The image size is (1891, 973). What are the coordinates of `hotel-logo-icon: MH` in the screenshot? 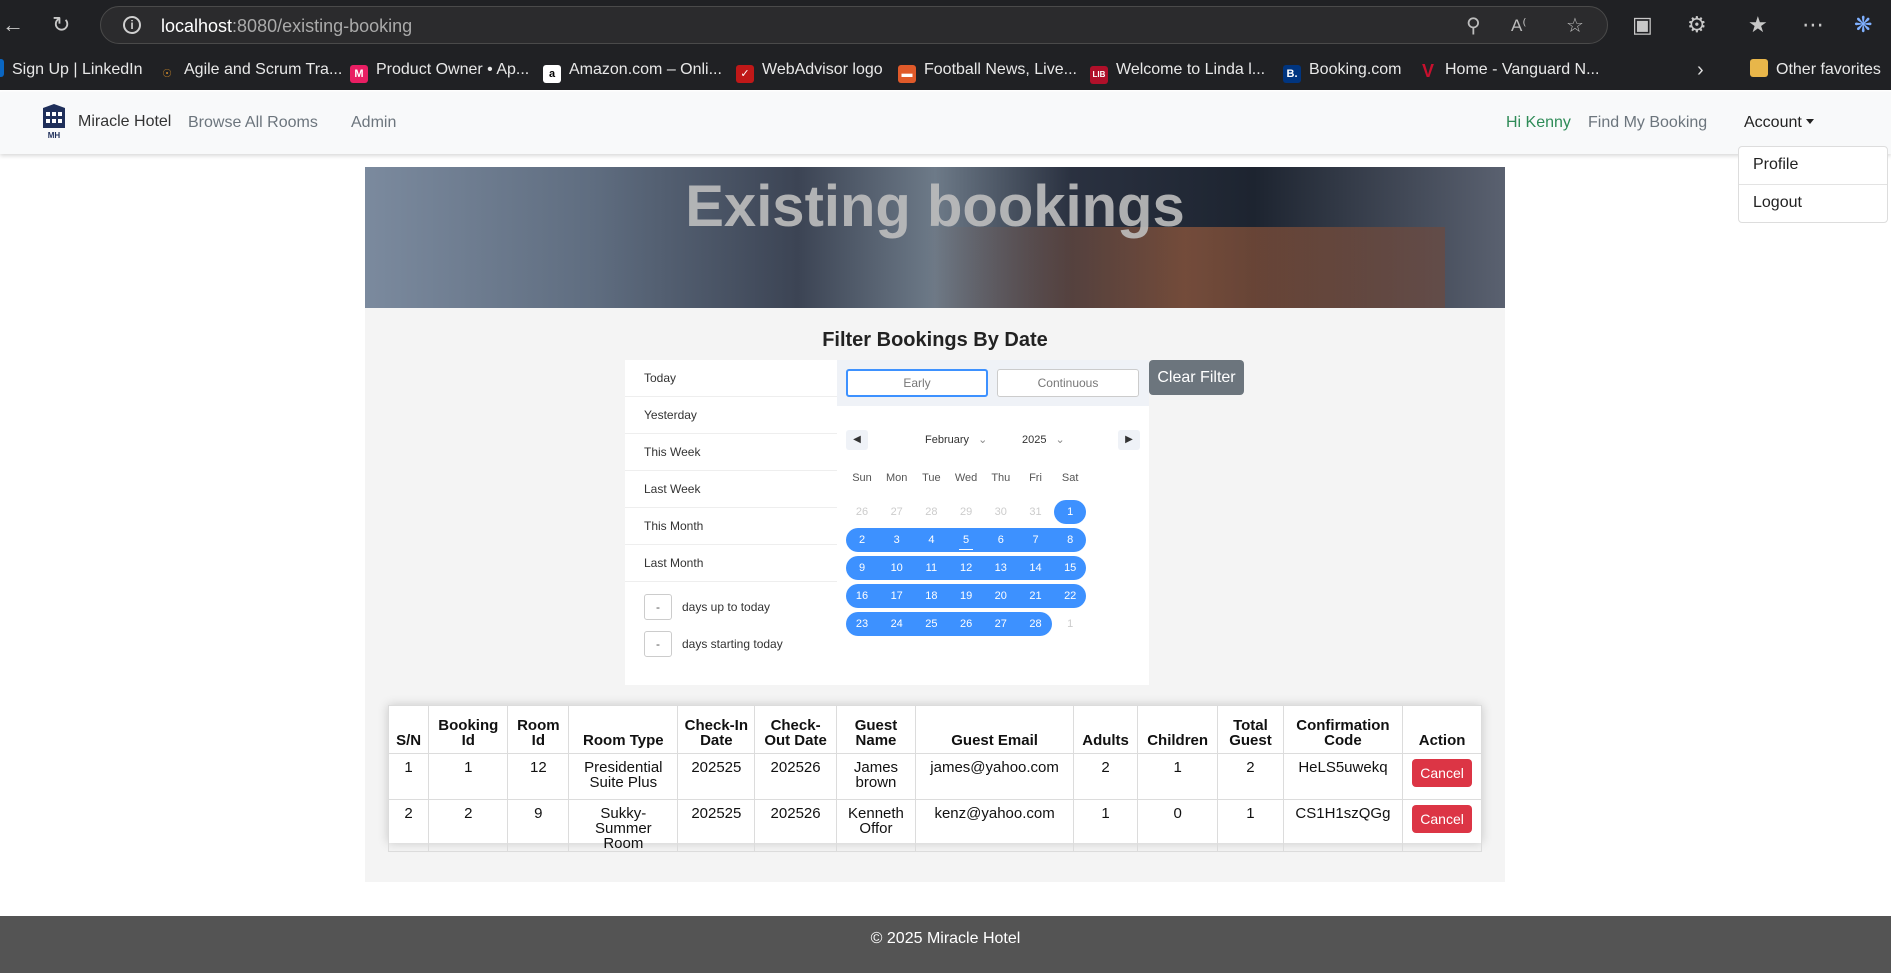 It's located at (54, 122).